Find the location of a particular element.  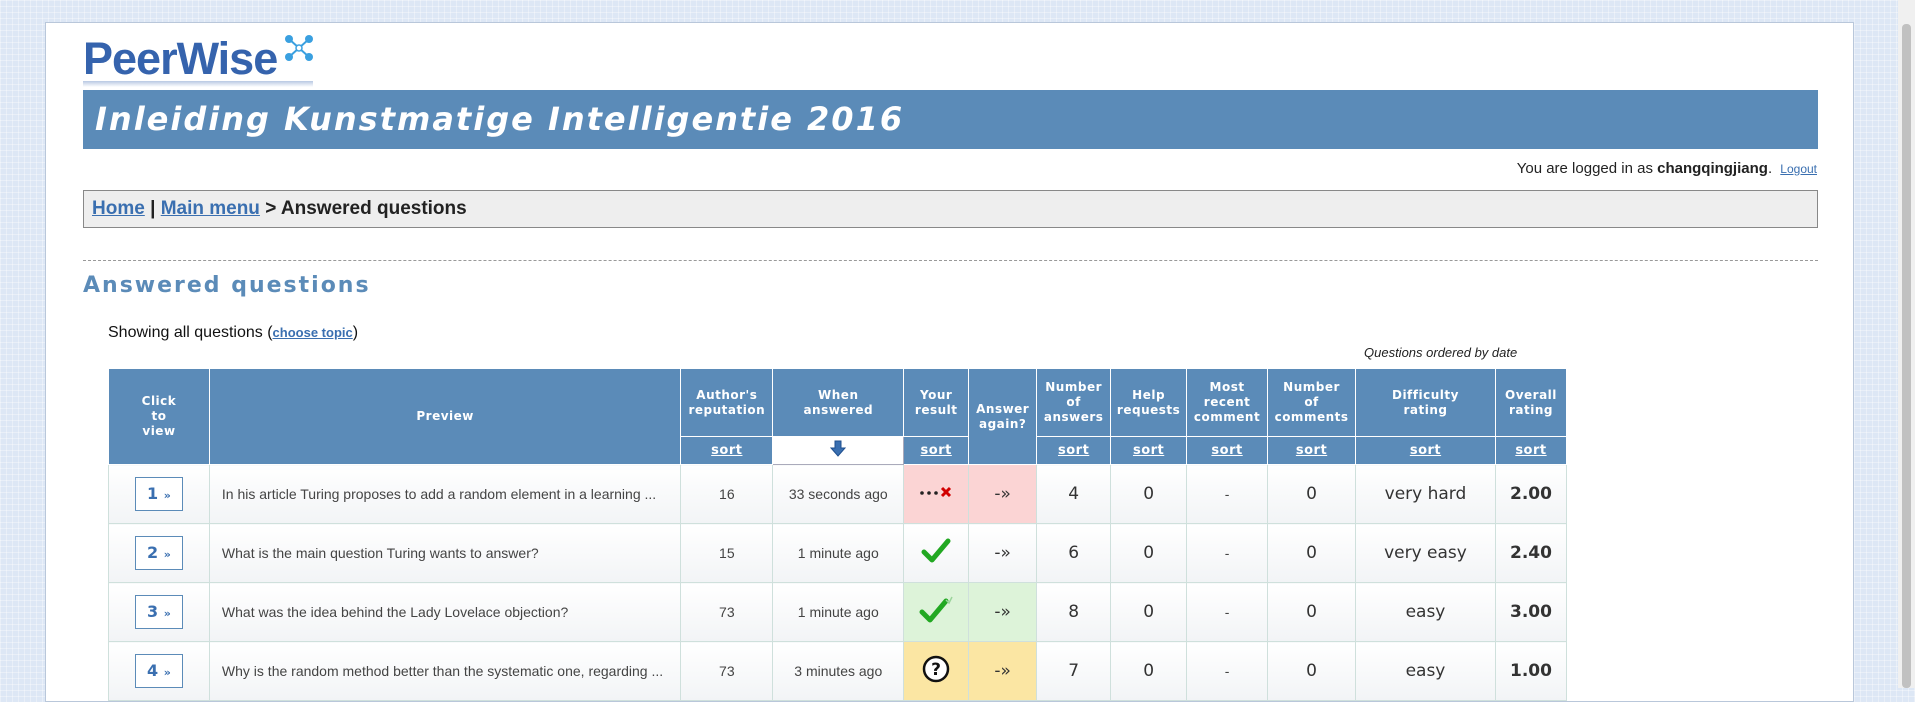

divider is located at coordinates (950, 260).